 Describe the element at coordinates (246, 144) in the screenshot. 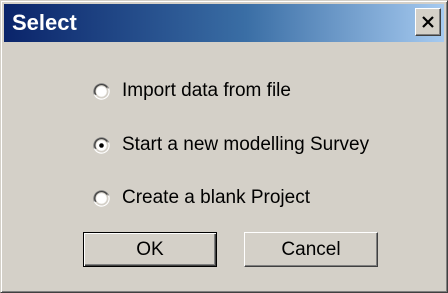

I see `option-label-new-survey: Start a new modelling Survey` at that location.